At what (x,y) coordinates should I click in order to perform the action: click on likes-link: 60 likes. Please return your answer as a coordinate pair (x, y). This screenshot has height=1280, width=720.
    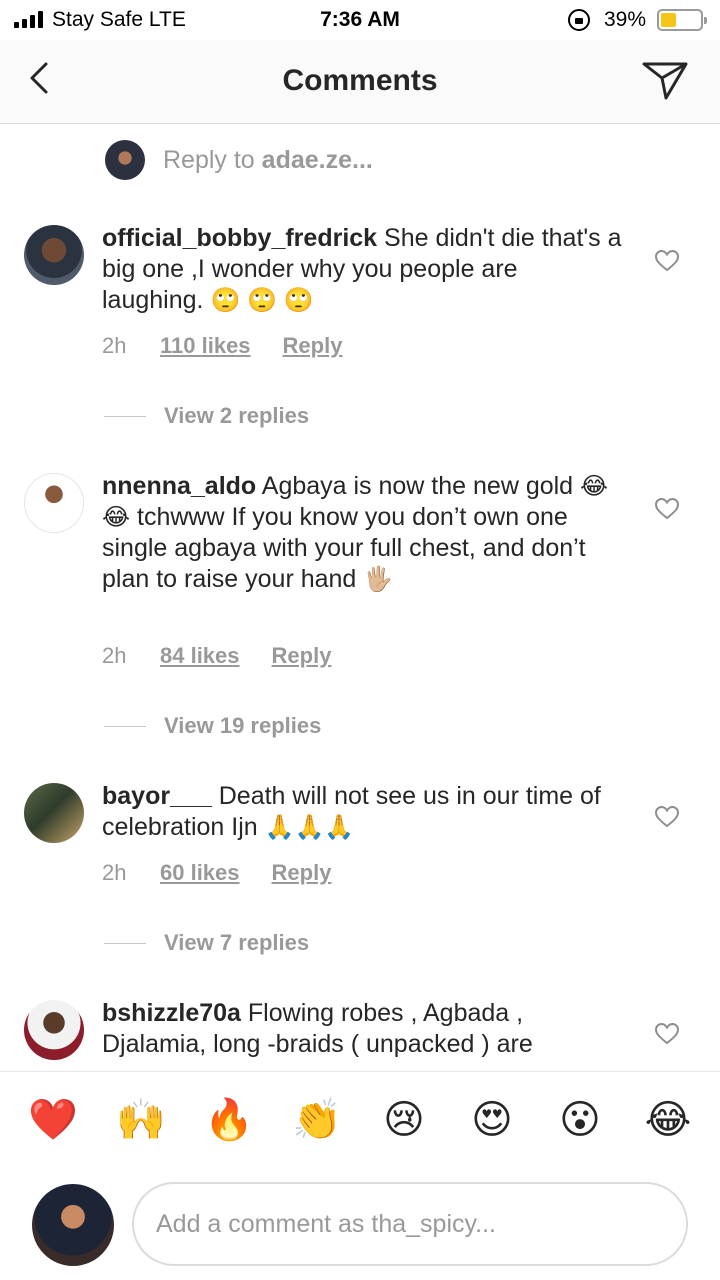
    Looking at the image, I should click on (200, 873).